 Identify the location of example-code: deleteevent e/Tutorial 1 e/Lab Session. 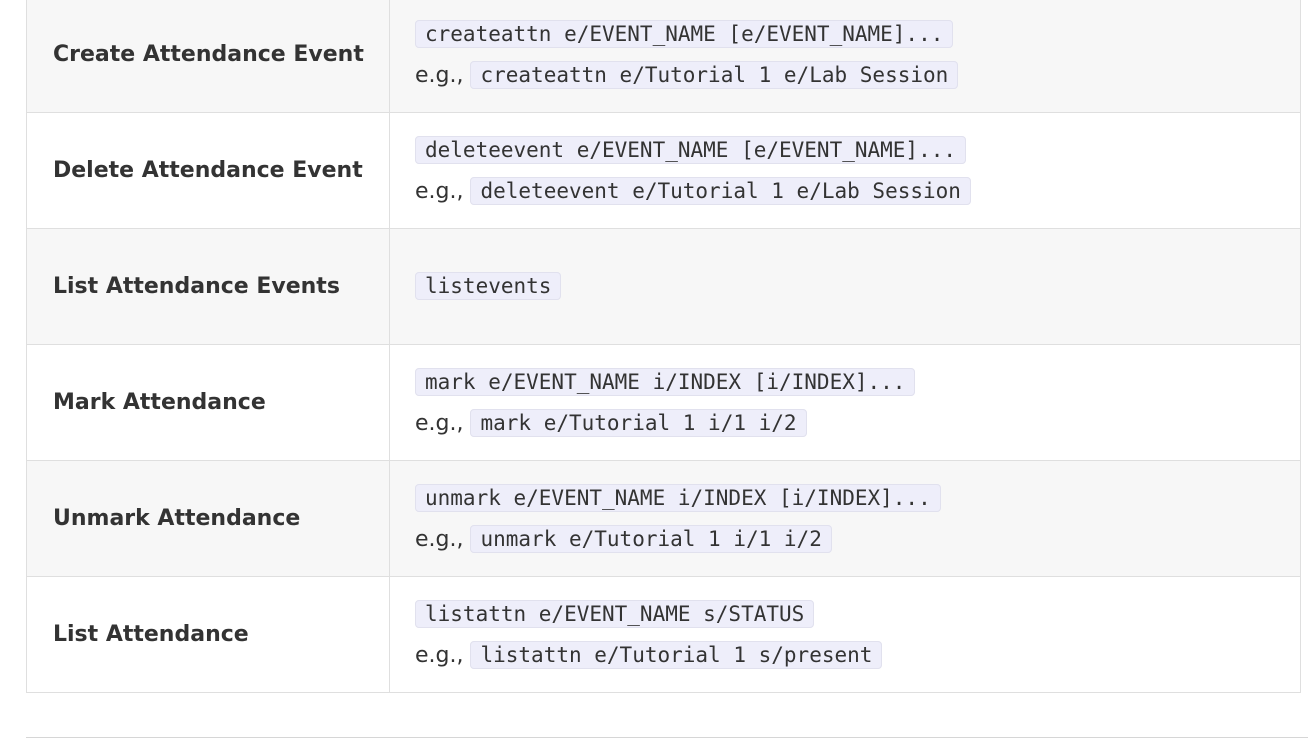
(720, 190).